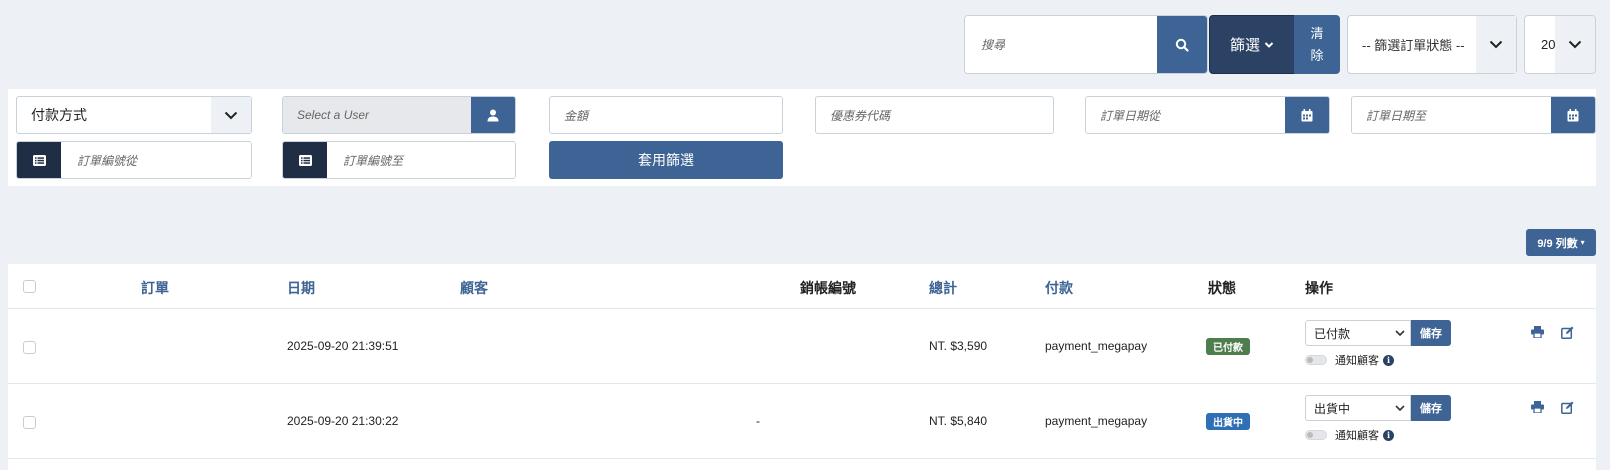 The height and width of the screenshot is (470, 1610). I want to click on order-no-to-icon-box, so click(305, 160).